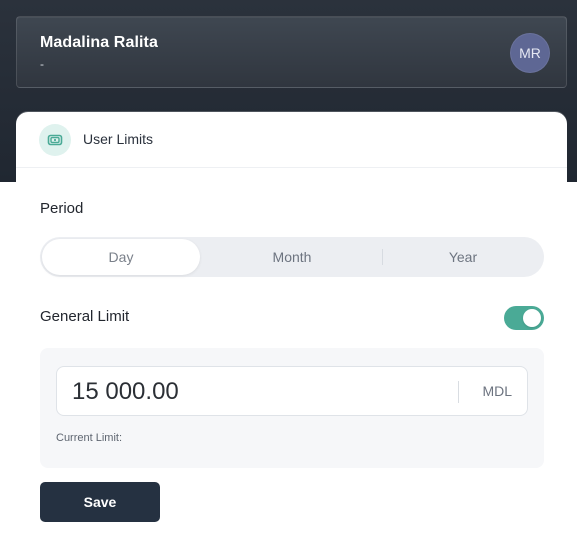 The width and height of the screenshot is (577, 552). What do you see at coordinates (532, 318) in the screenshot?
I see `toggle-knob` at bounding box center [532, 318].